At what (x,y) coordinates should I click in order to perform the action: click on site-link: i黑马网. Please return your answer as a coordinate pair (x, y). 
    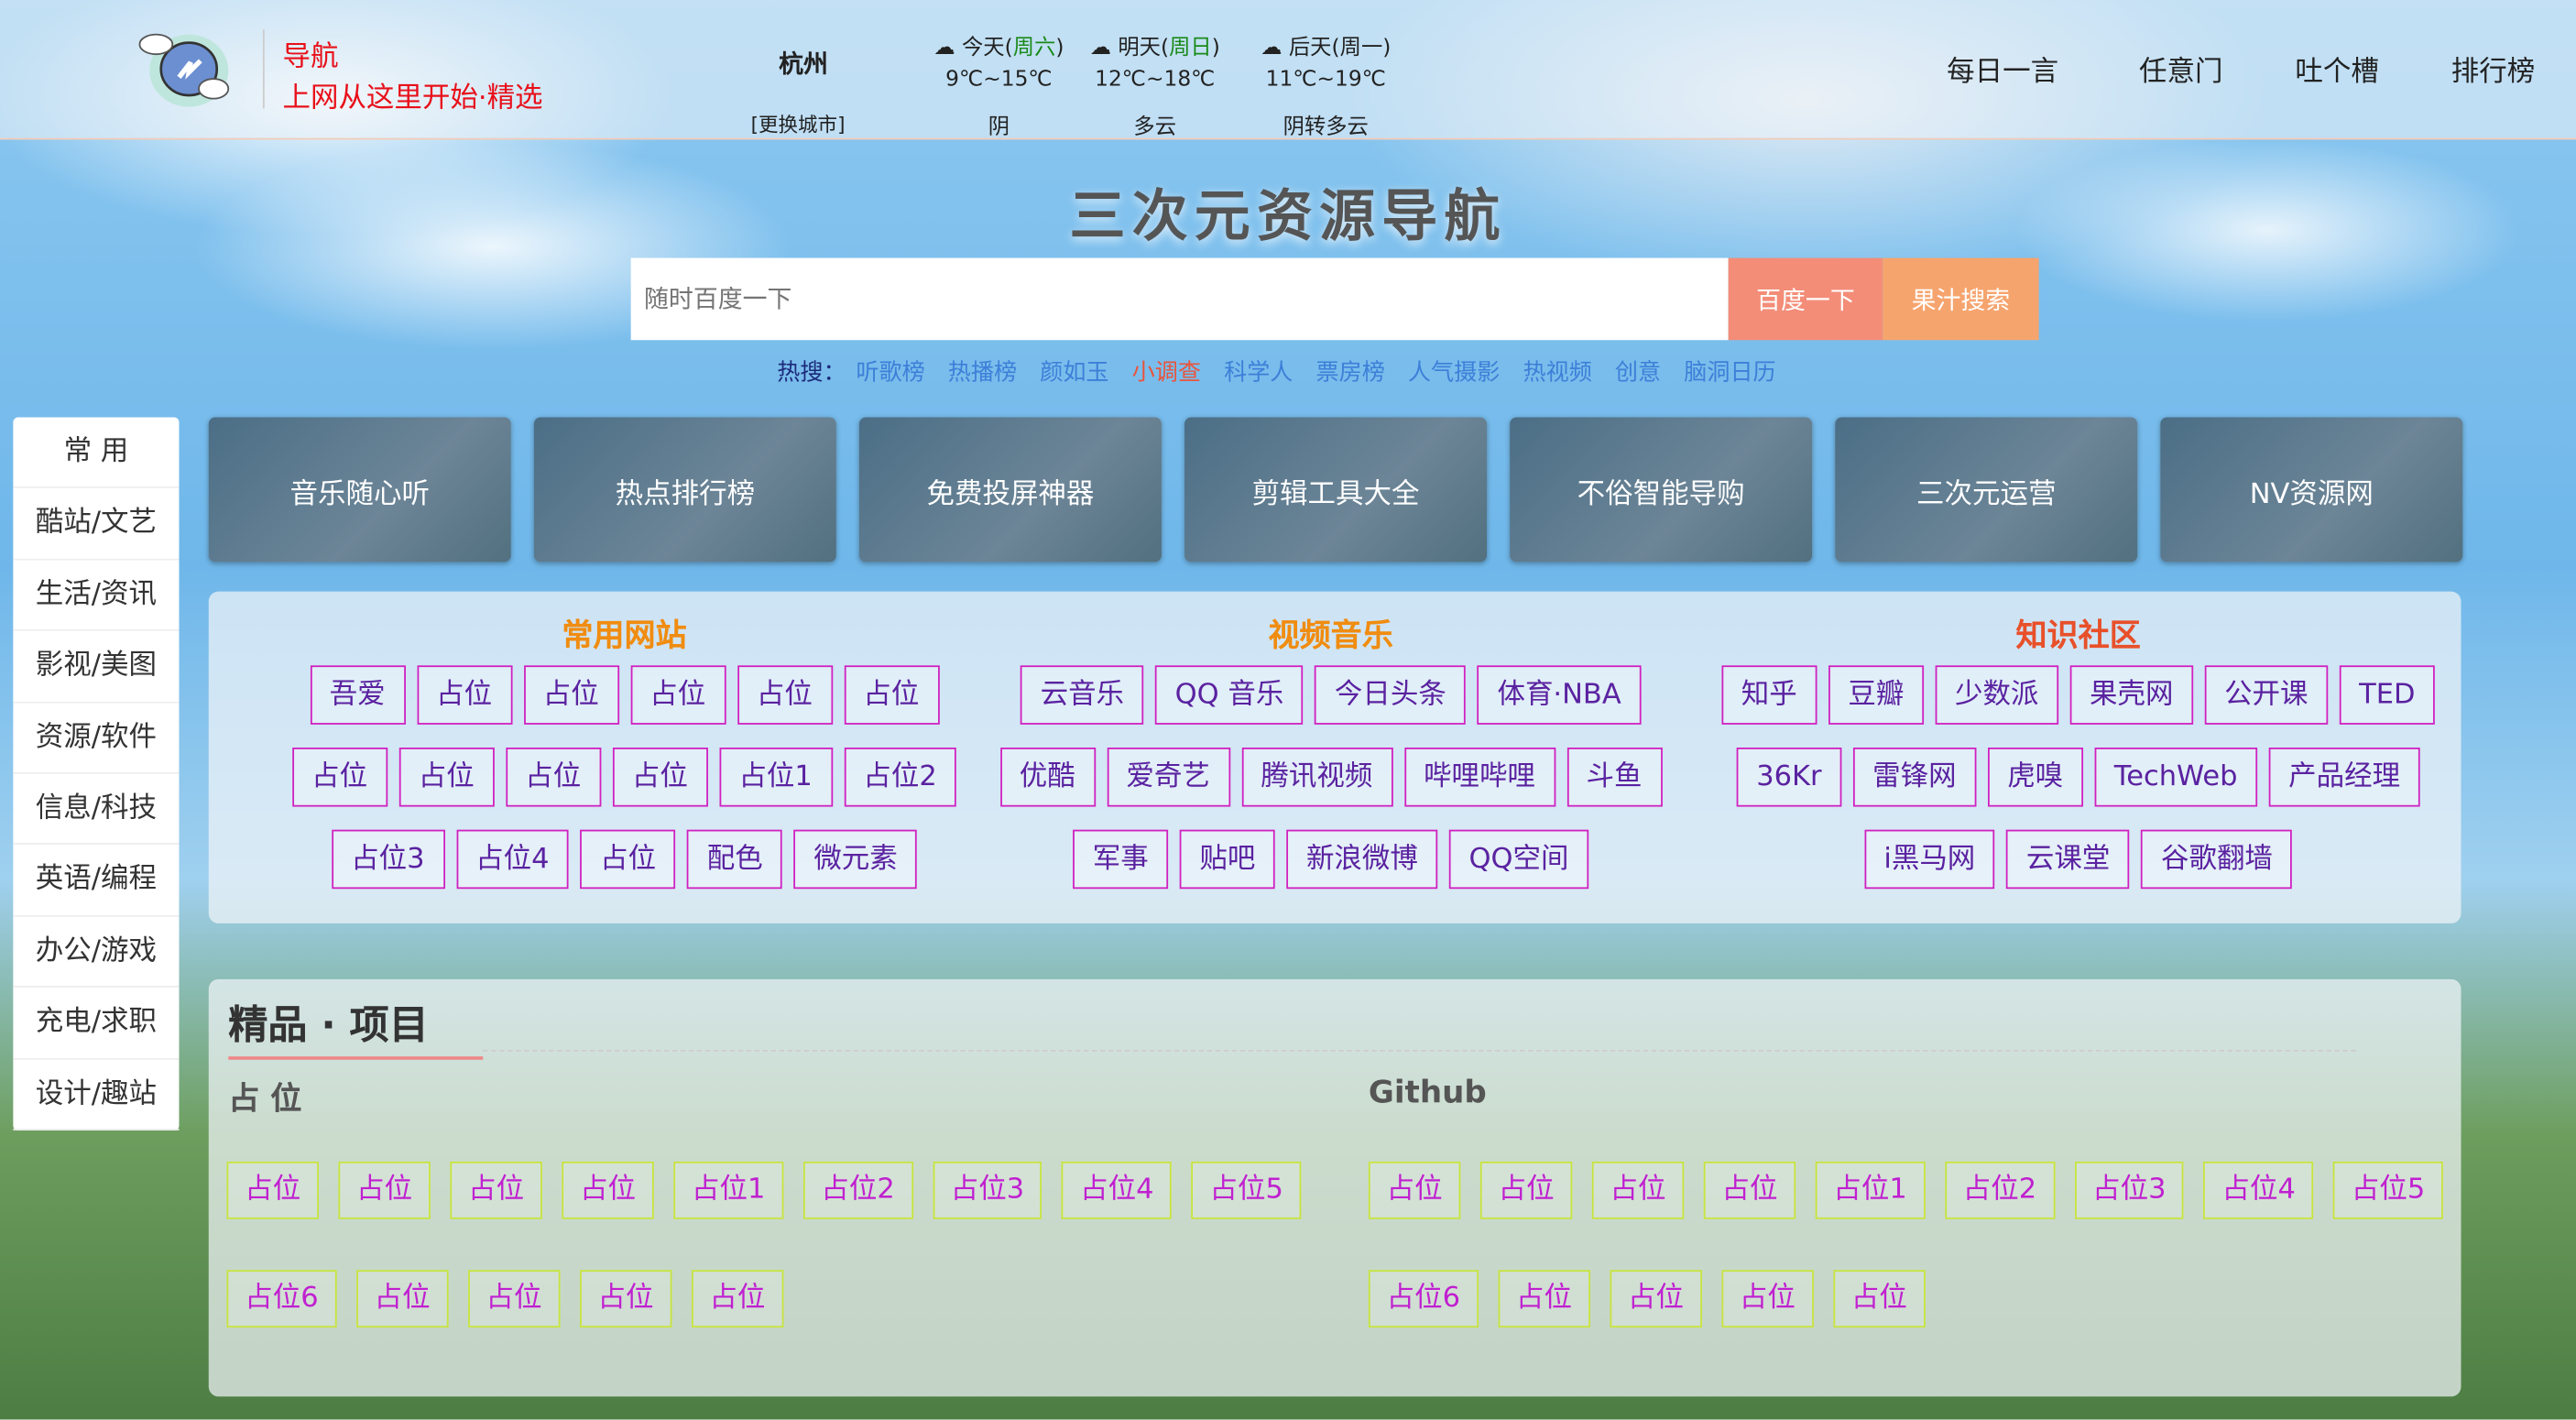
    Looking at the image, I should click on (1929, 860).